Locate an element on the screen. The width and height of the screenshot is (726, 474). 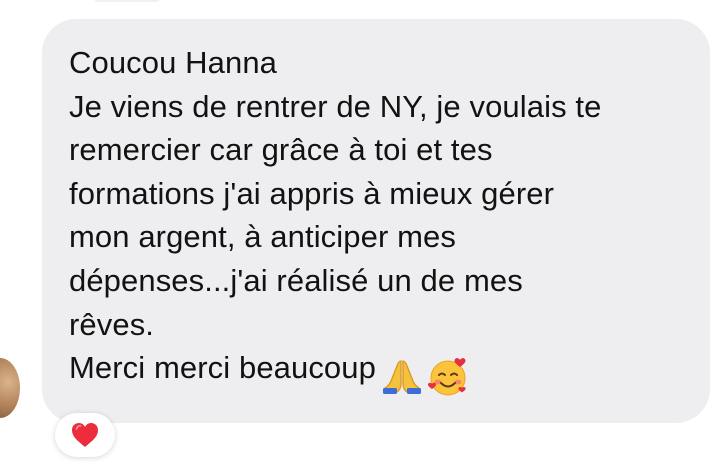
message-line: rêves. is located at coordinates (112, 324).